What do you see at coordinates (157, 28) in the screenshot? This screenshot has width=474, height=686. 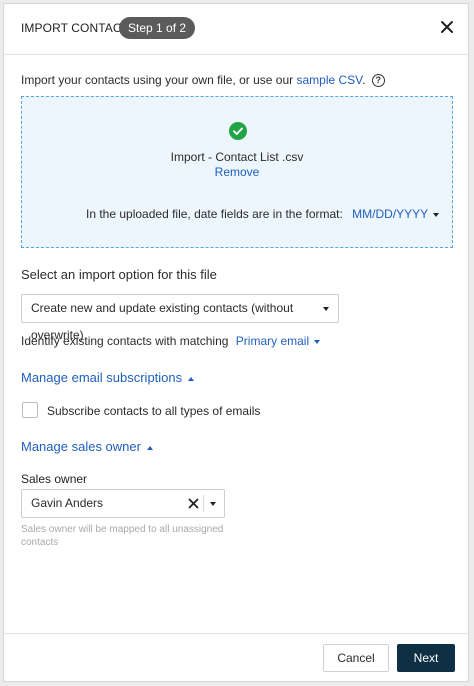 I see `step-badge: Step 1 of 2` at bounding box center [157, 28].